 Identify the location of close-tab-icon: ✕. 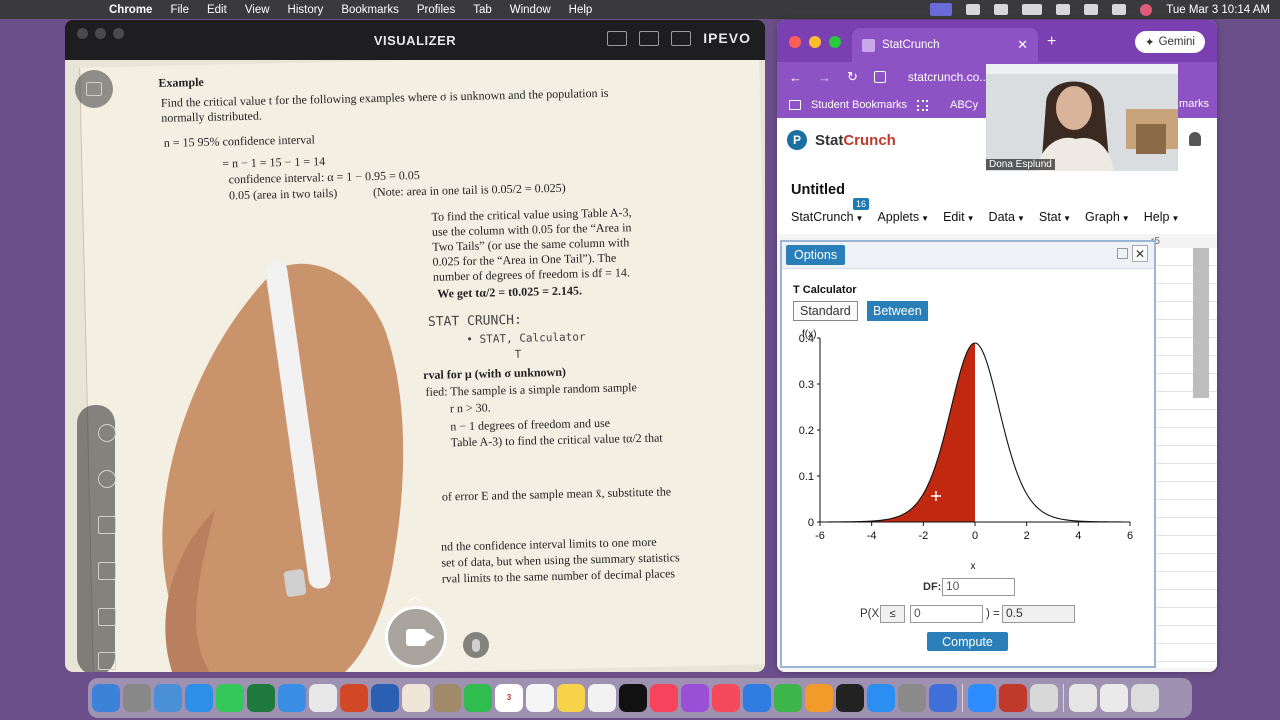
(1022, 45).